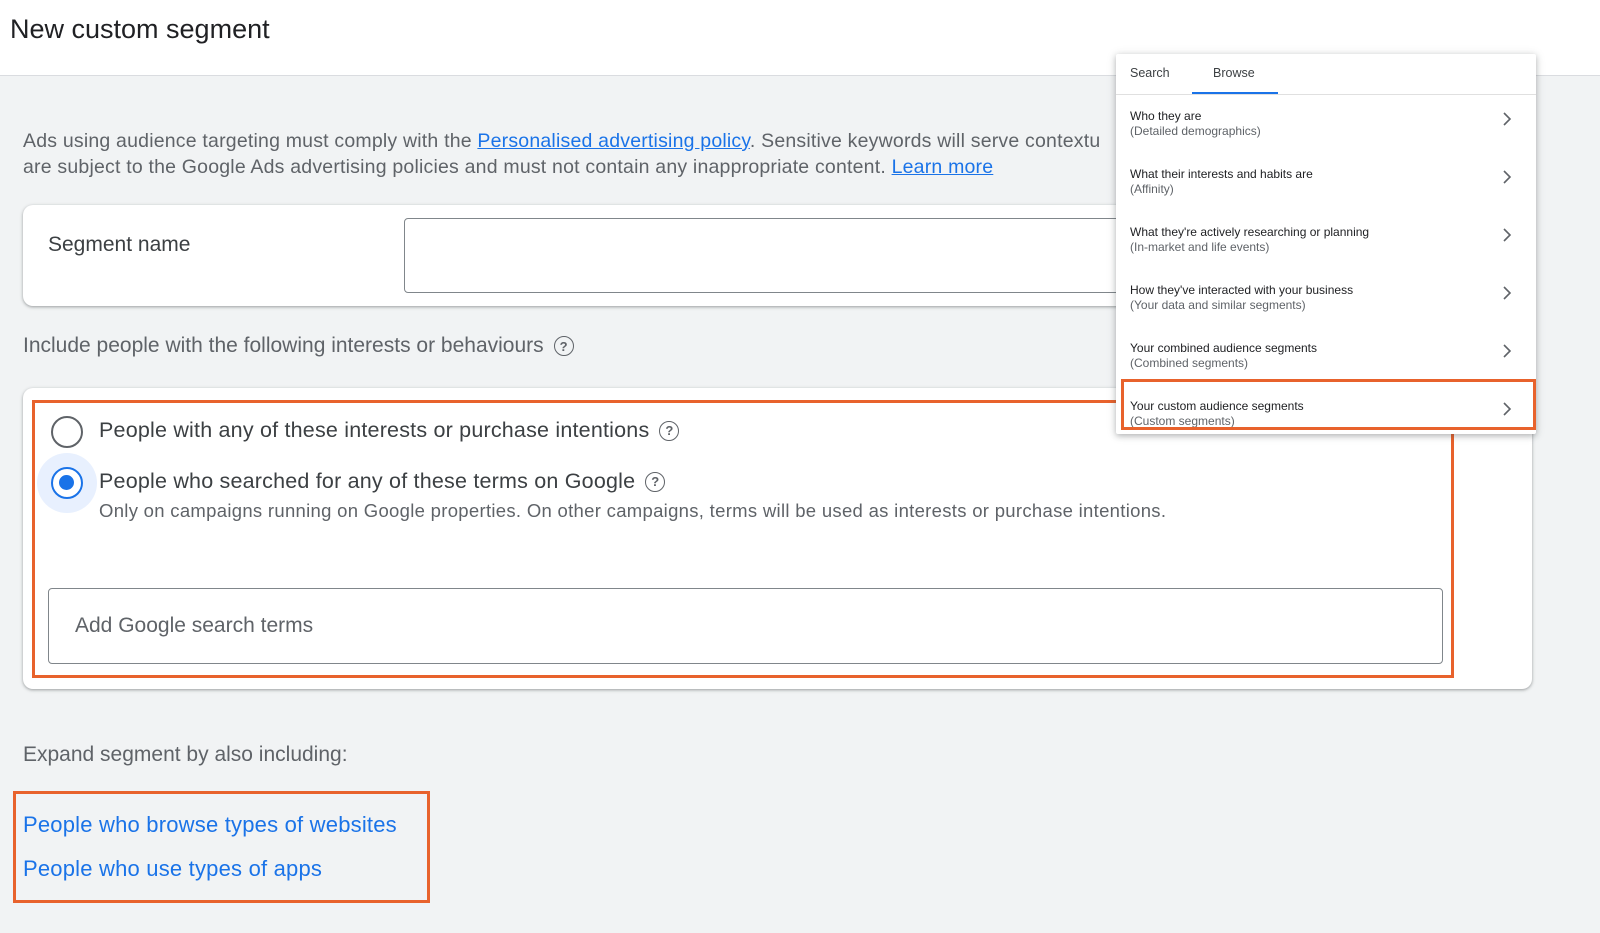 This screenshot has height=933, width=1600. Describe the element at coordinates (1234, 73) in the screenshot. I see `tab-browse: Browse` at that location.